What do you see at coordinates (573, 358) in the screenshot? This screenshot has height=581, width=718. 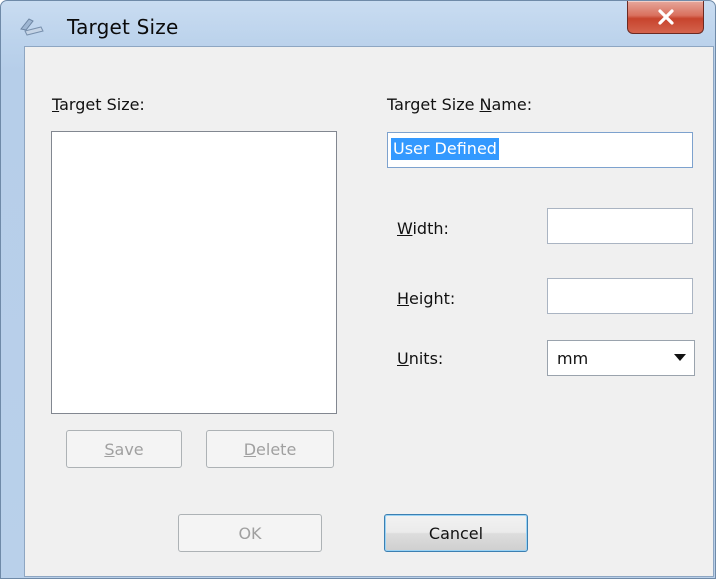 I see `units-value: mm` at bounding box center [573, 358].